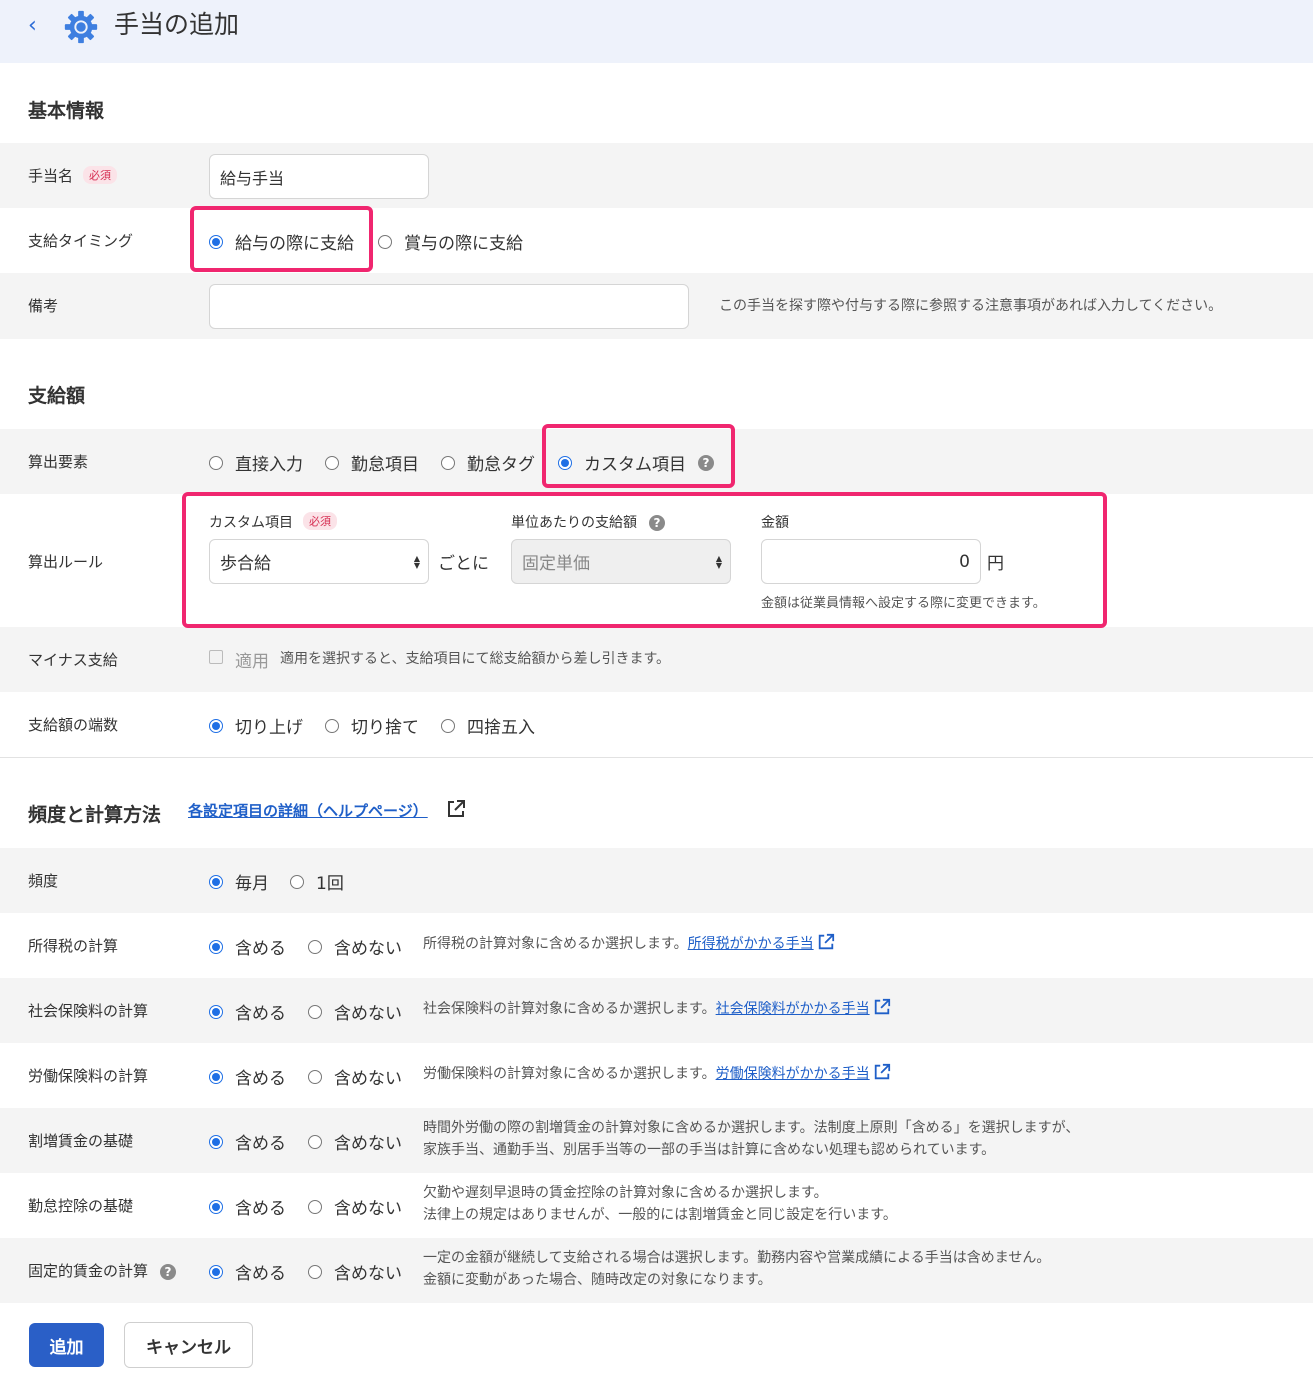 The width and height of the screenshot is (1313, 1383). What do you see at coordinates (66, 1345) in the screenshot?
I see `add-button: 追加` at bounding box center [66, 1345].